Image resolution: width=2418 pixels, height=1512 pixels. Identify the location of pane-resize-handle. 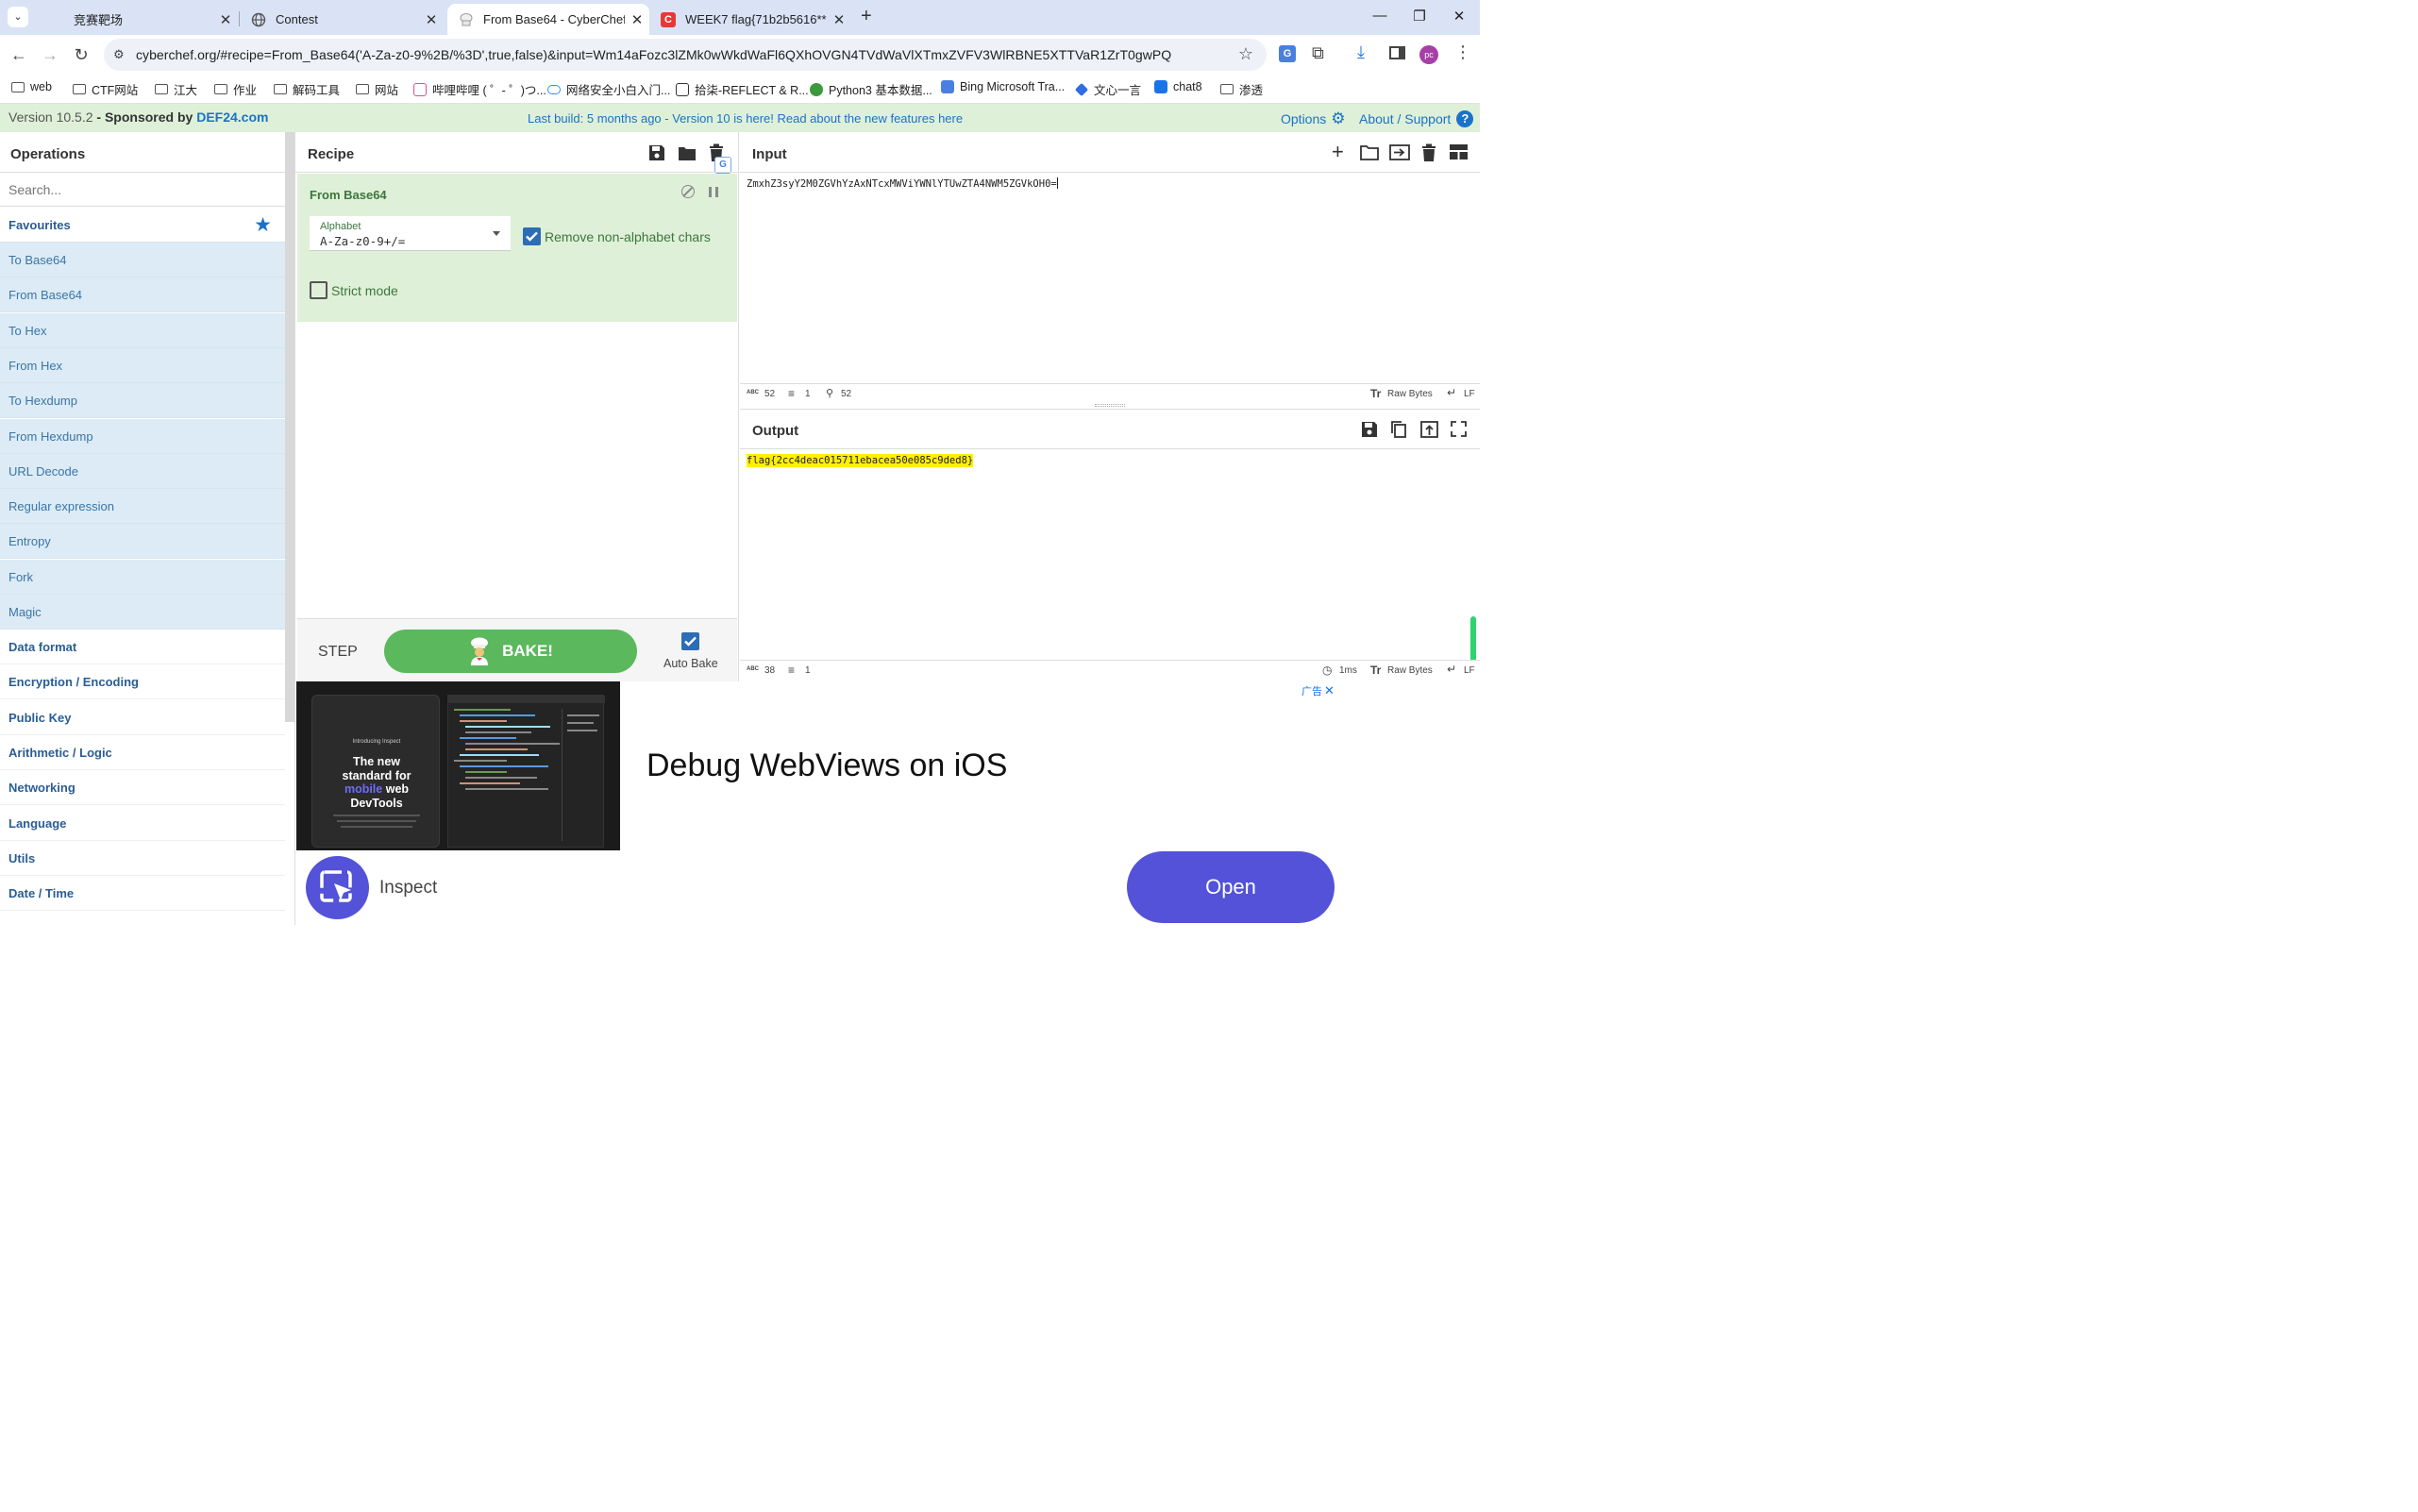
(1110, 405).